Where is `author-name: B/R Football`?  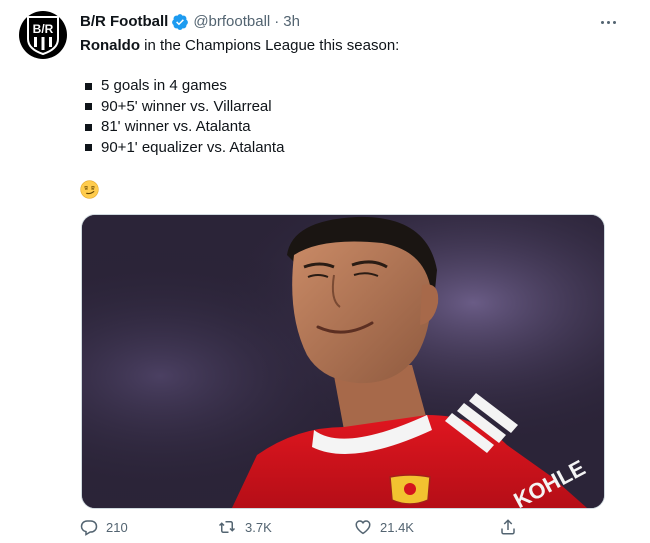
author-name: B/R Football is located at coordinates (124, 22).